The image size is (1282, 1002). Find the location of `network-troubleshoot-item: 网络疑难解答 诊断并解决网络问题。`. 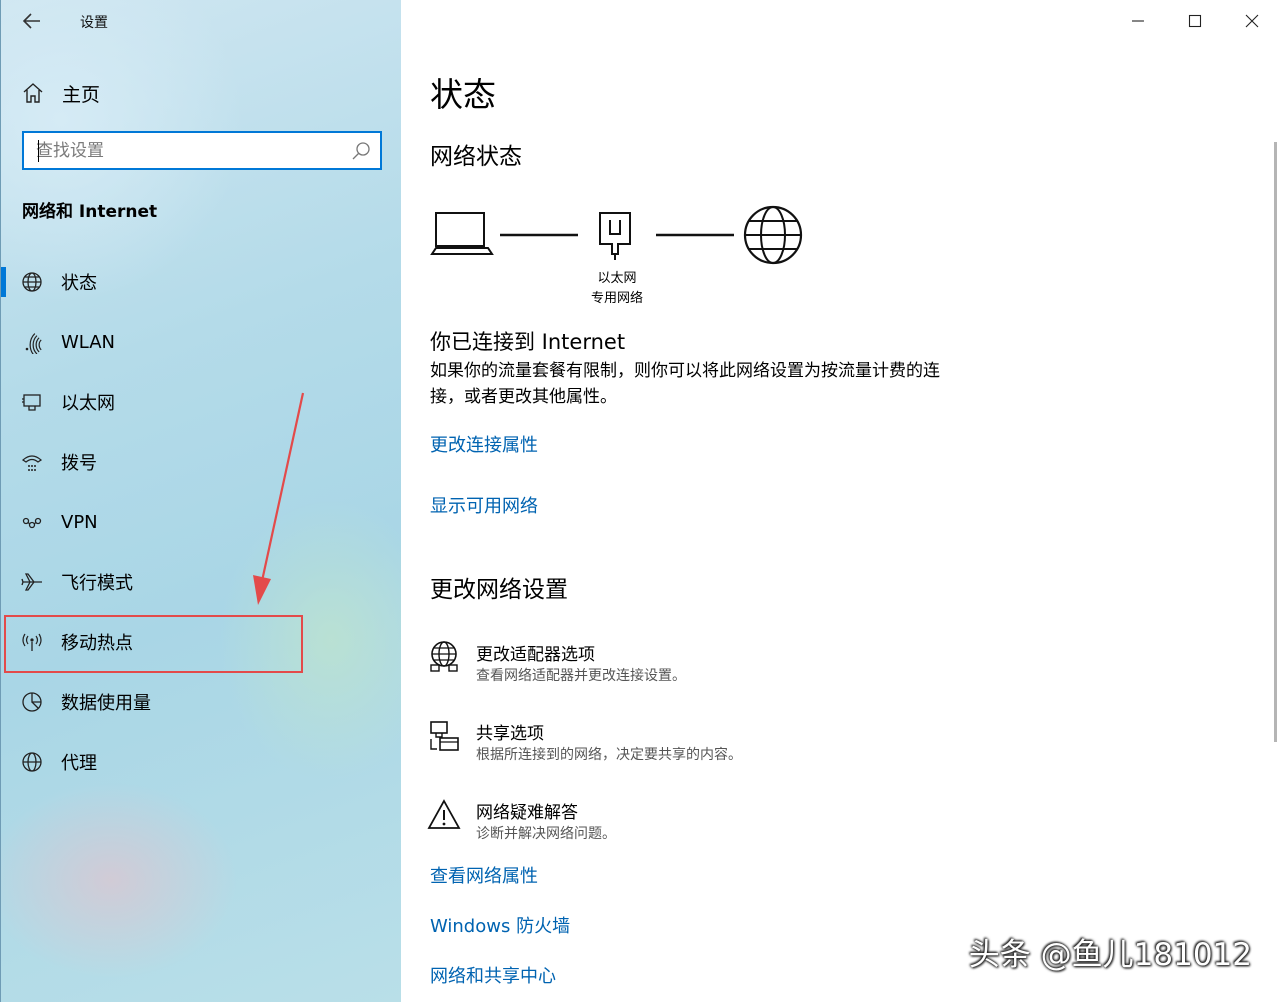

network-troubleshoot-item: 网络疑难解答 诊断并解决网络问题。 is located at coordinates (677, 823).